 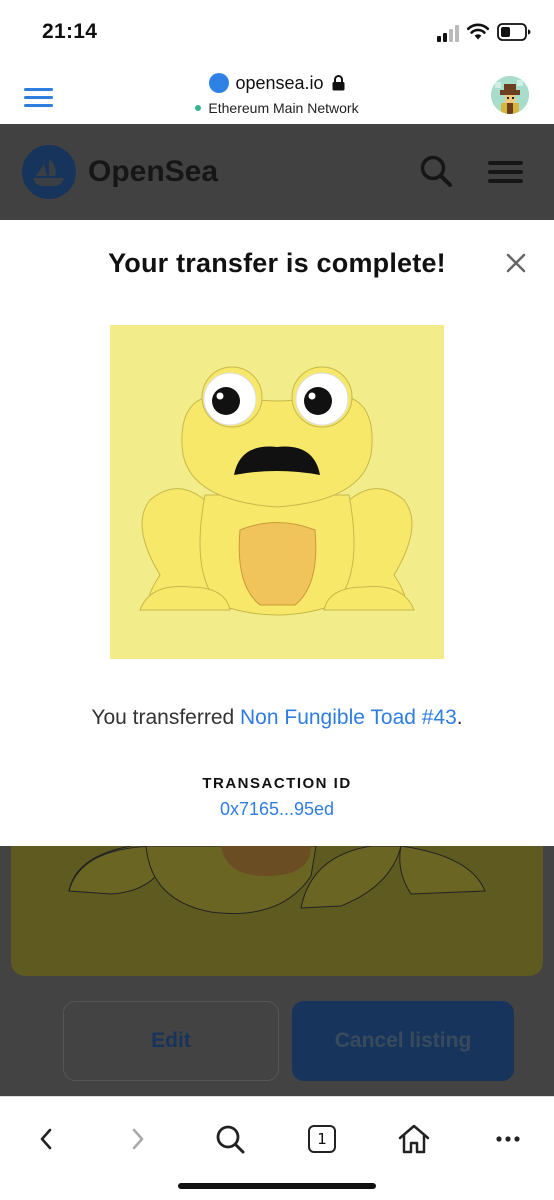 What do you see at coordinates (414, 1139) in the screenshot?
I see `home-icon` at bounding box center [414, 1139].